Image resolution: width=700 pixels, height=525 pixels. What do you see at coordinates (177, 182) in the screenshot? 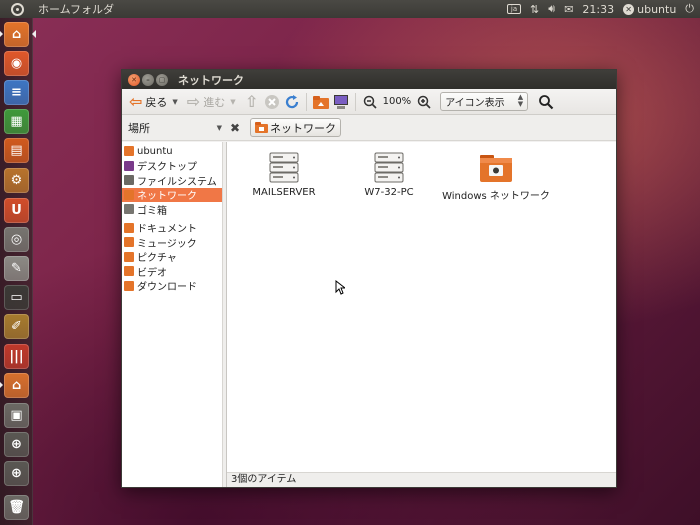
I see `sidebar-item-label: ファイルシステム` at bounding box center [177, 182].